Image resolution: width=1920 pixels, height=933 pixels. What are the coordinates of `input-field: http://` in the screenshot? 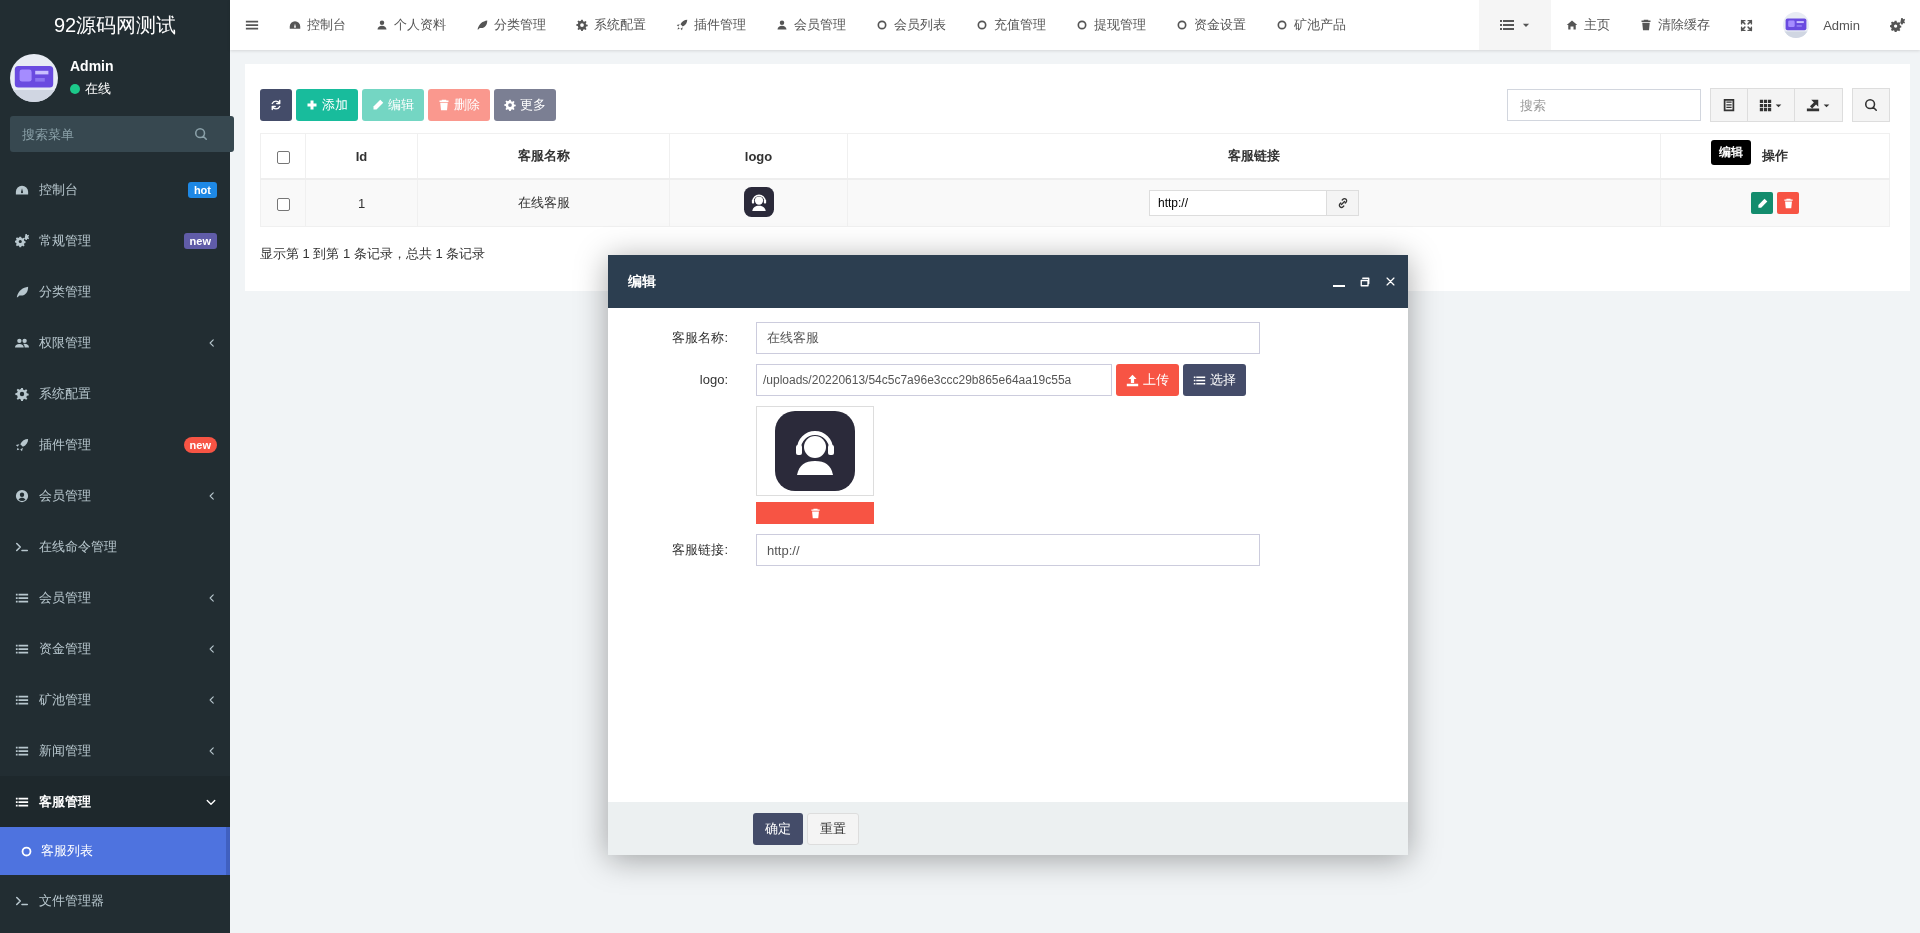 It's located at (1008, 550).